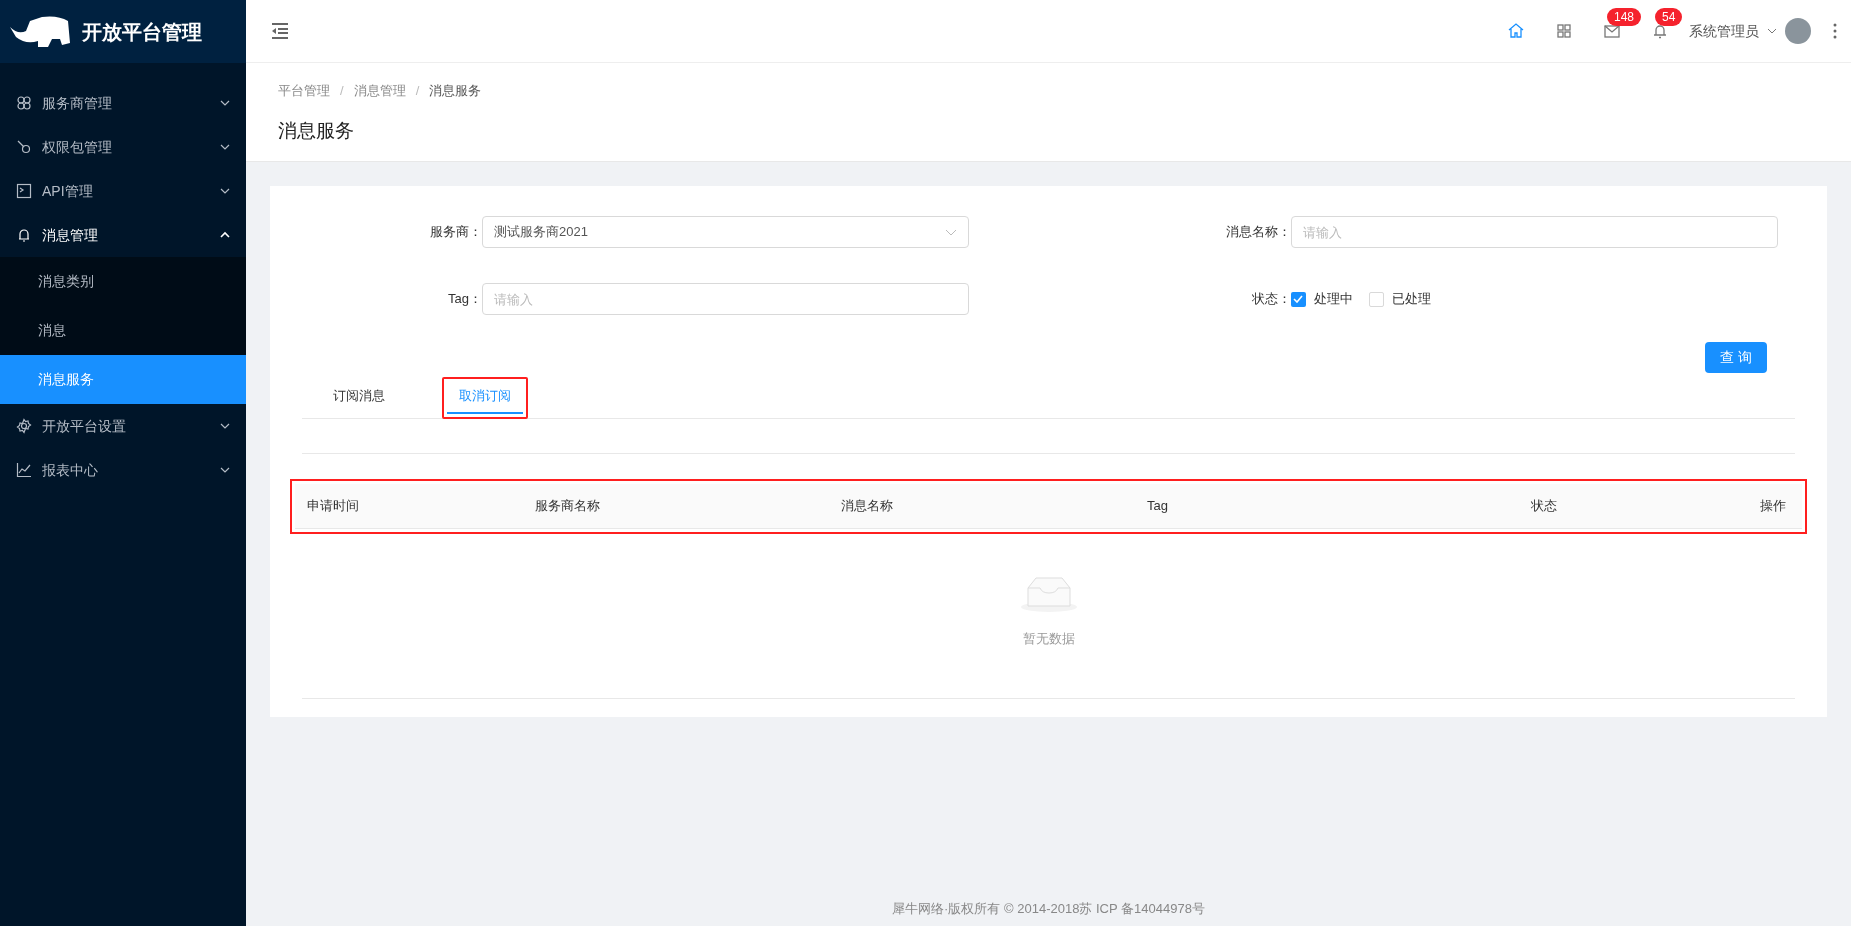 The width and height of the screenshot is (1851, 926). Describe the element at coordinates (123, 330) in the screenshot. I see `submenu-item: 消息` at that location.